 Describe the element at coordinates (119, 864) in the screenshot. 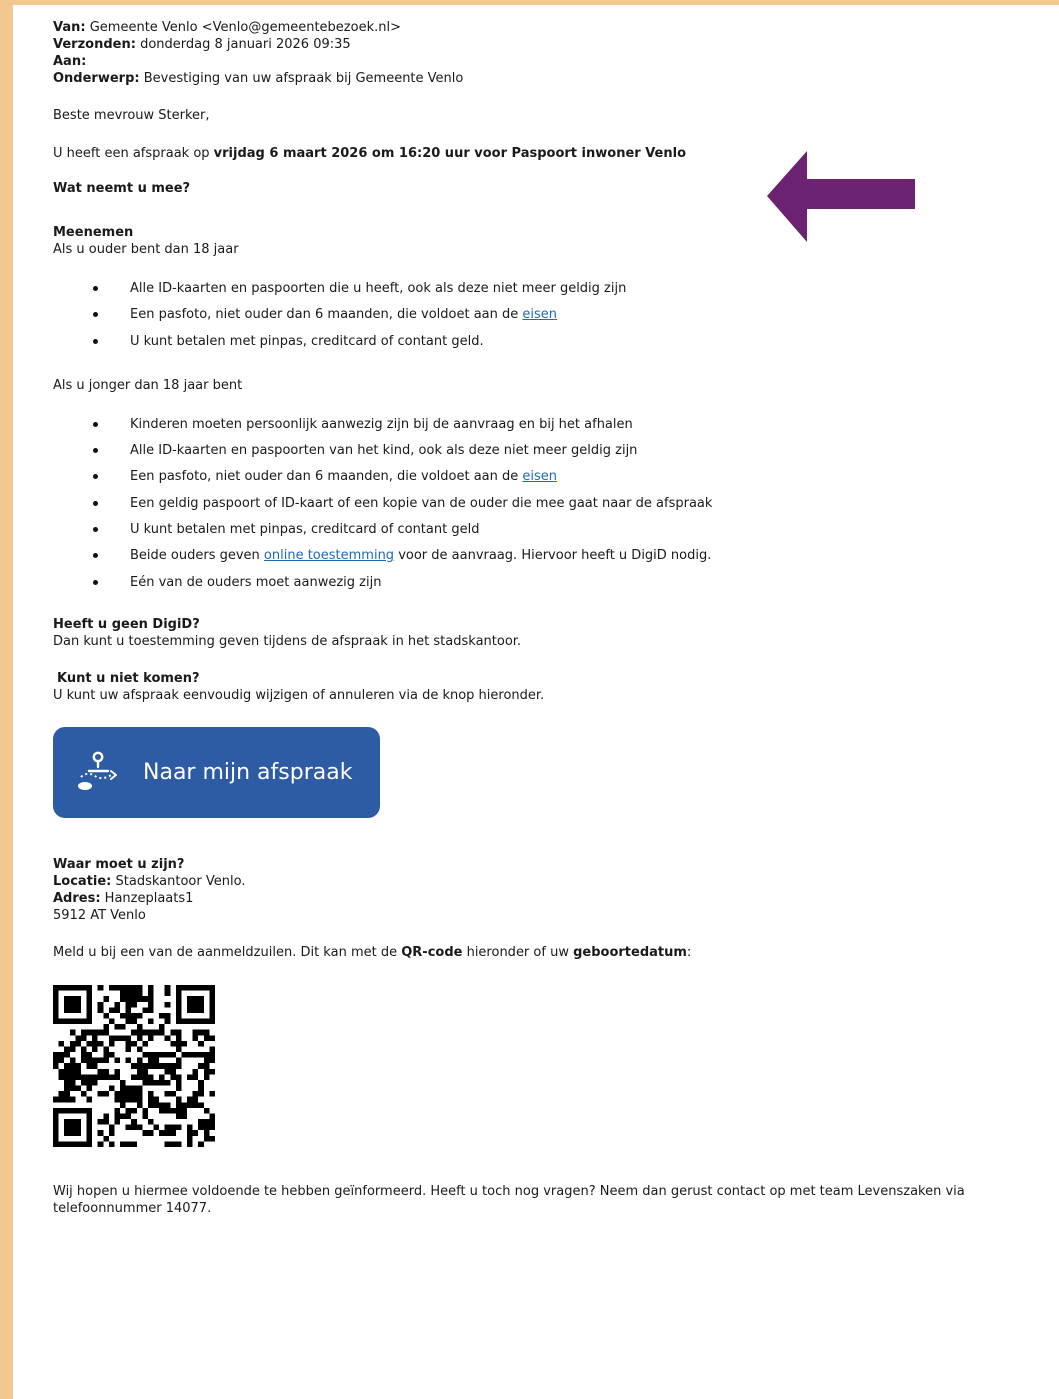

I see `location-heading: Waar moet u zijn?` at that location.